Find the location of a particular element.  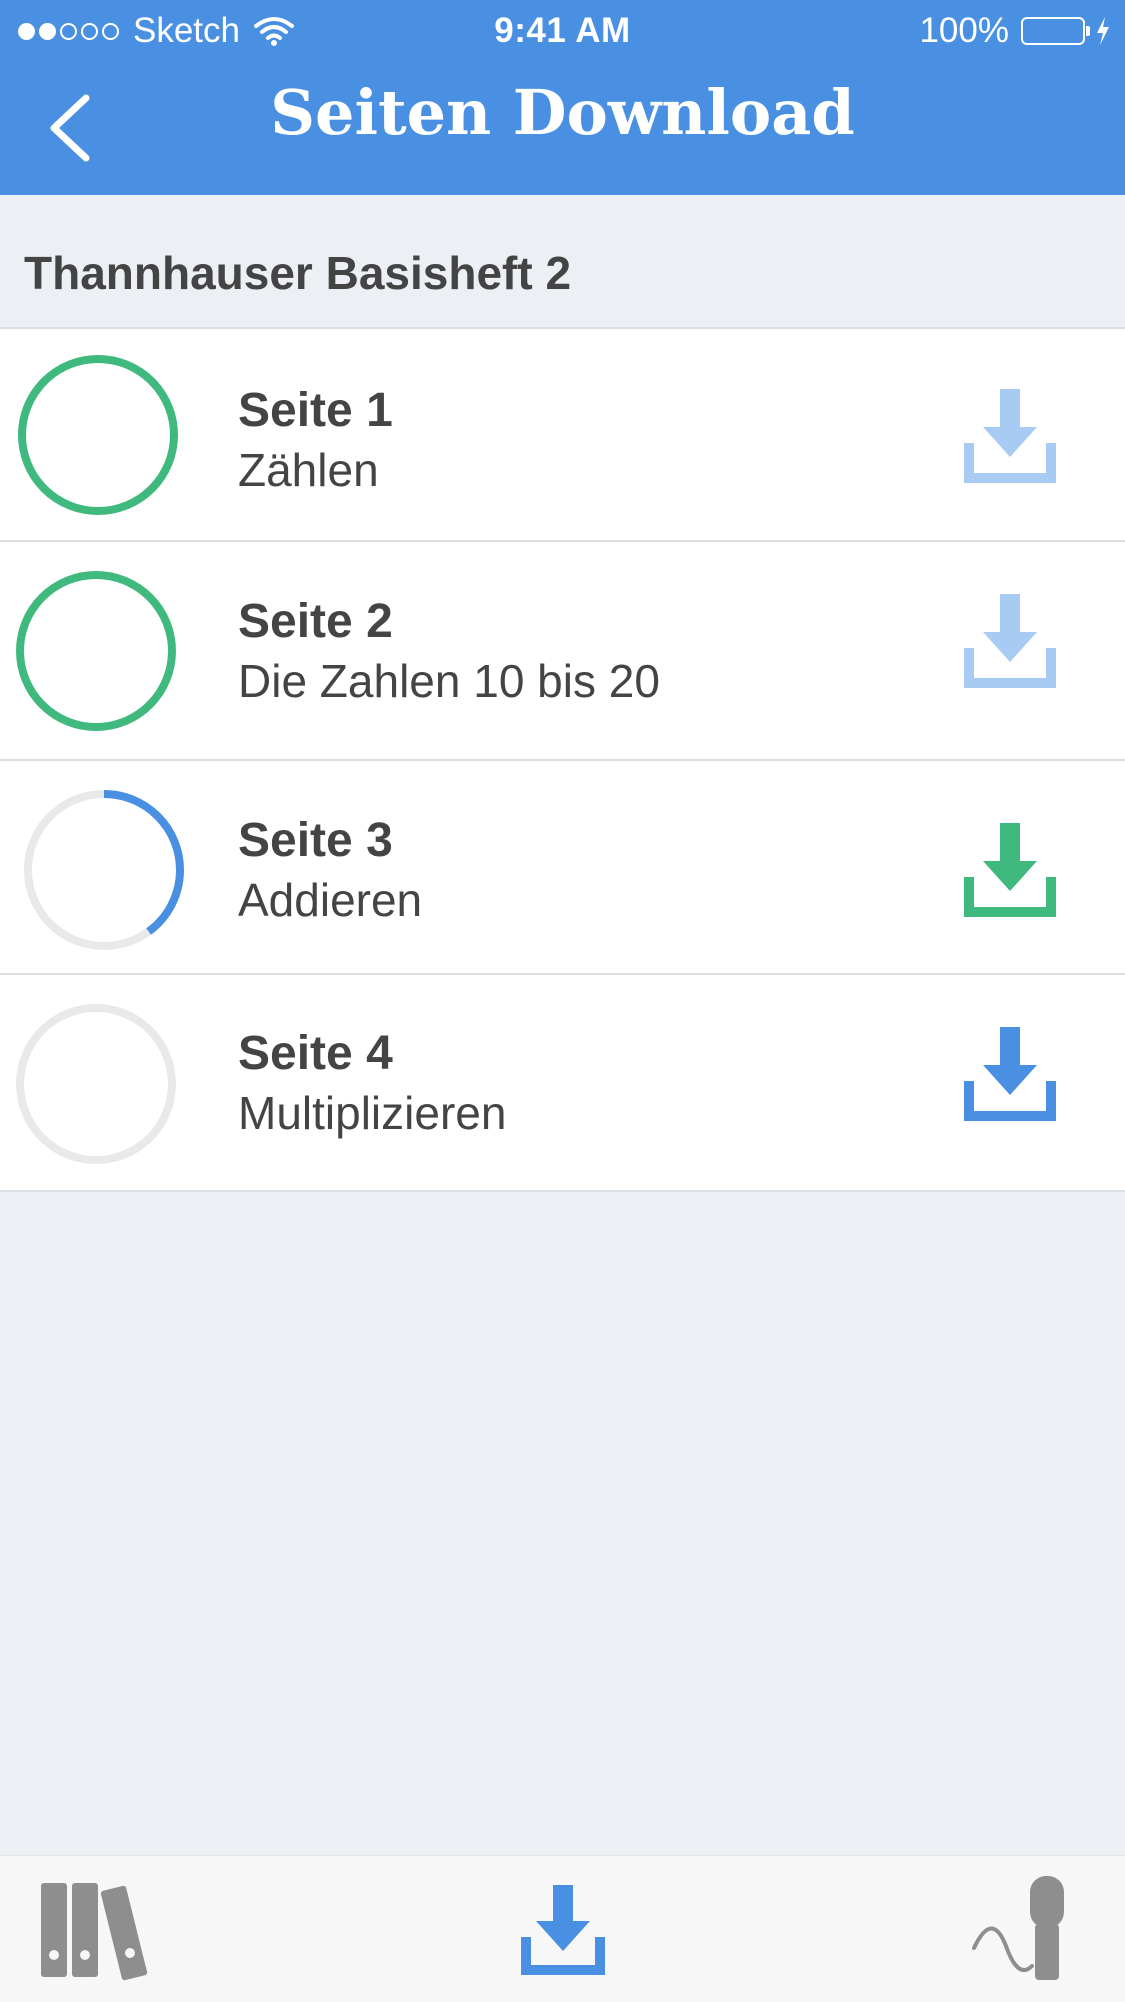

page-title-label: Seite 1 is located at coordinates (315, 410).